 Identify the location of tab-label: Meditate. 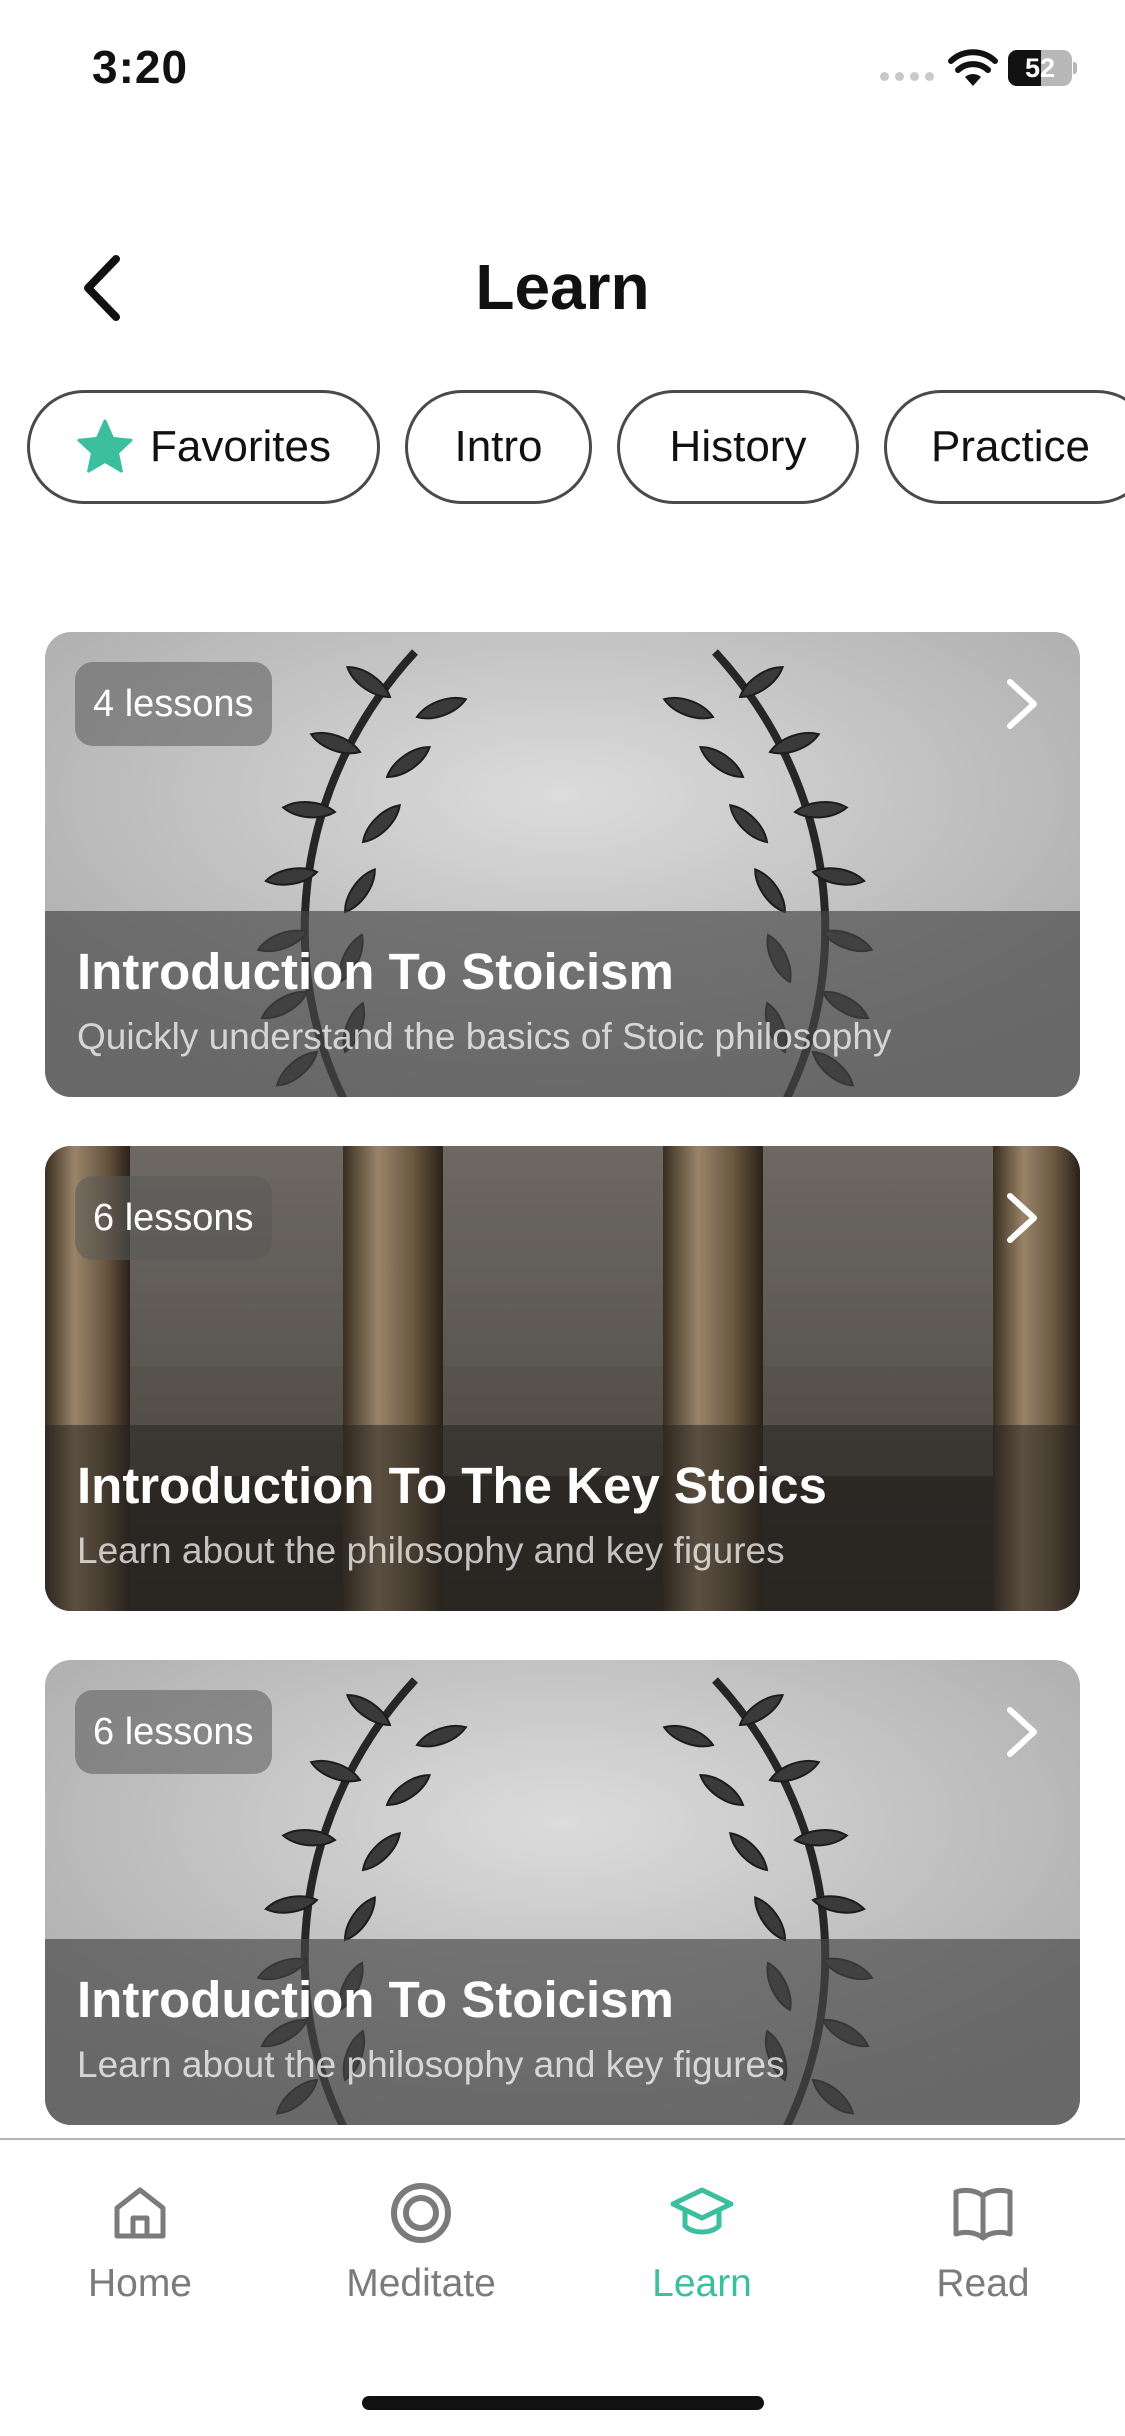
(421, 2283).